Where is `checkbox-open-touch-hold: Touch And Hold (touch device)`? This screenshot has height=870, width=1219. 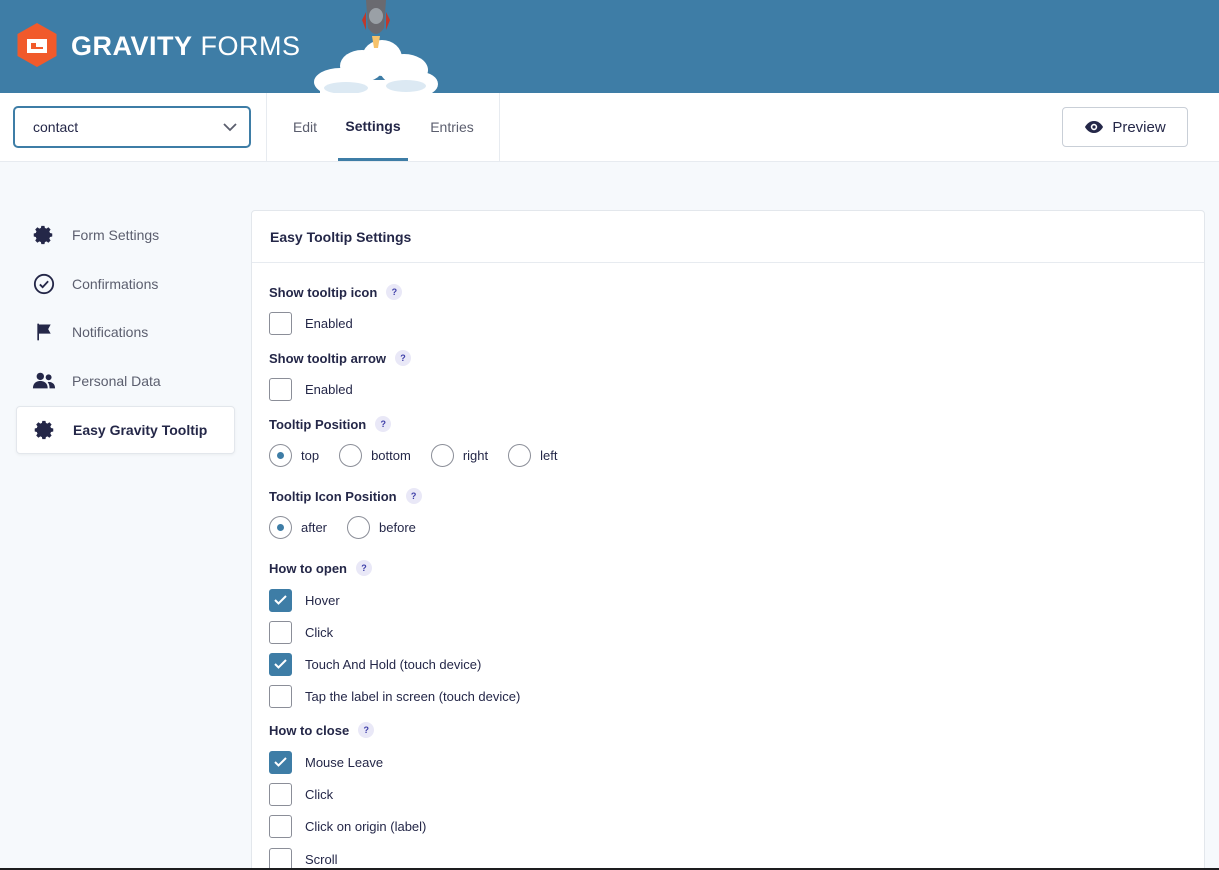 checkbox-open-touch-hold: Touch And Hold (touch device) is located at coordinates (375, 664).